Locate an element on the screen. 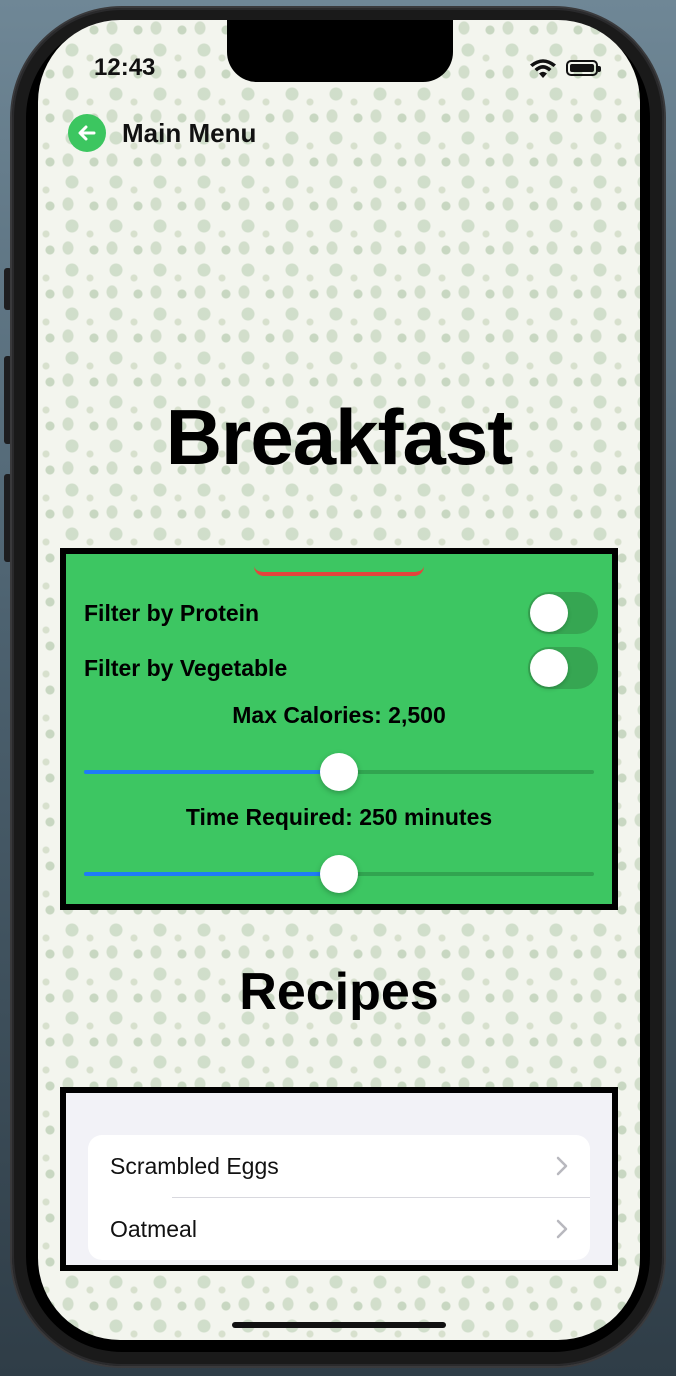 The height and width of the screenshot is (1376, 676). filter-protein-toggle is located at coordinates (563, 613).